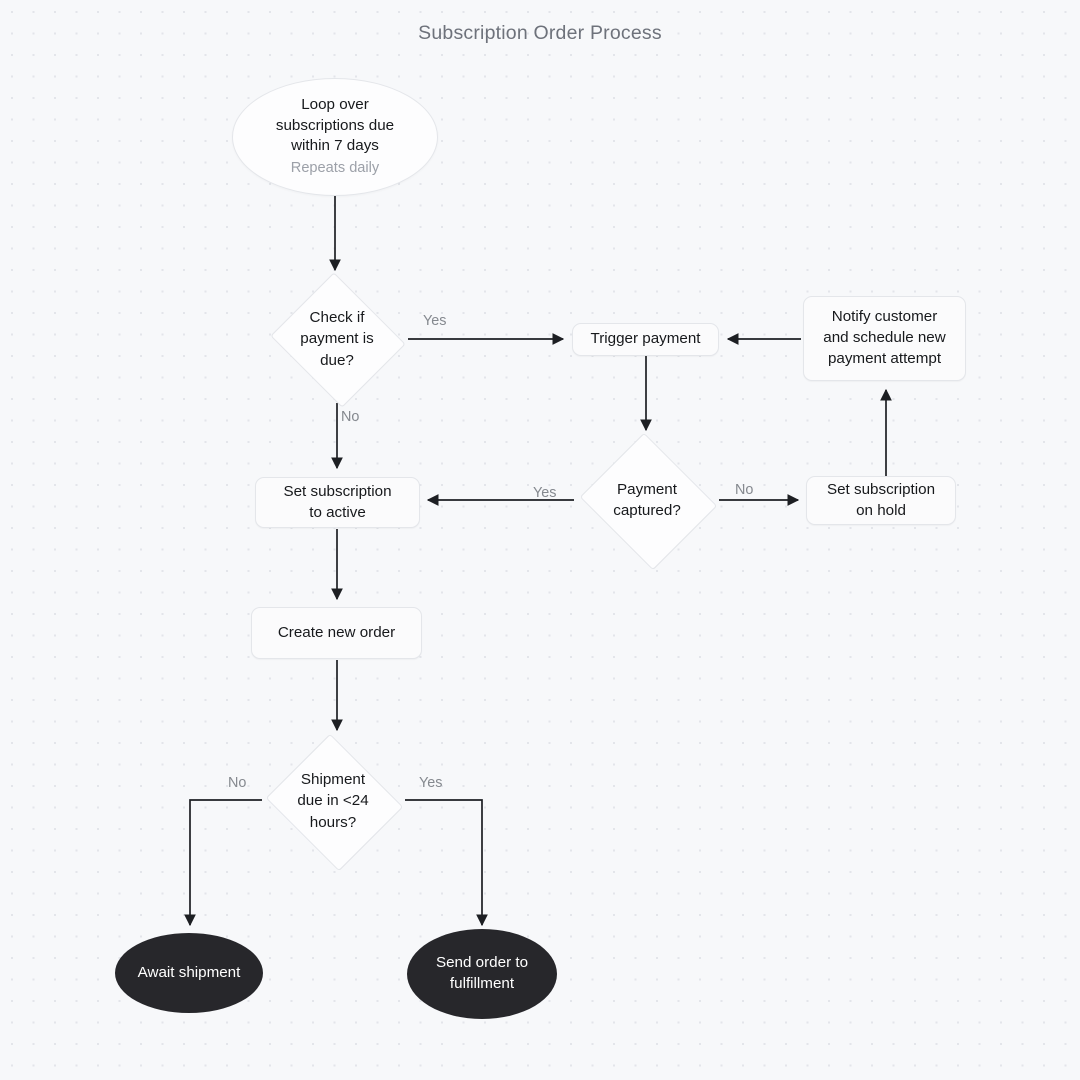 The height and width of the screenshot is (1080, 1080). I want to click on node-sublabel-repeats-daily: Repeats daily, so click(335, 168).